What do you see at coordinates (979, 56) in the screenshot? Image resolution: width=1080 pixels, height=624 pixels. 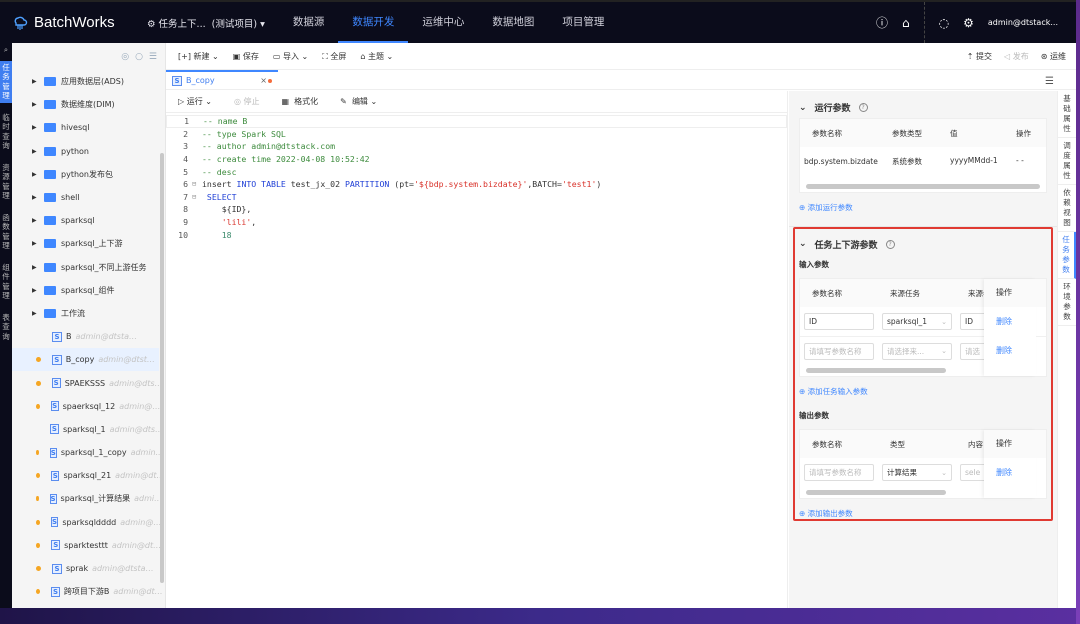 I see `submit-button: ⇡ 提交` at bounding box center [979, 56].